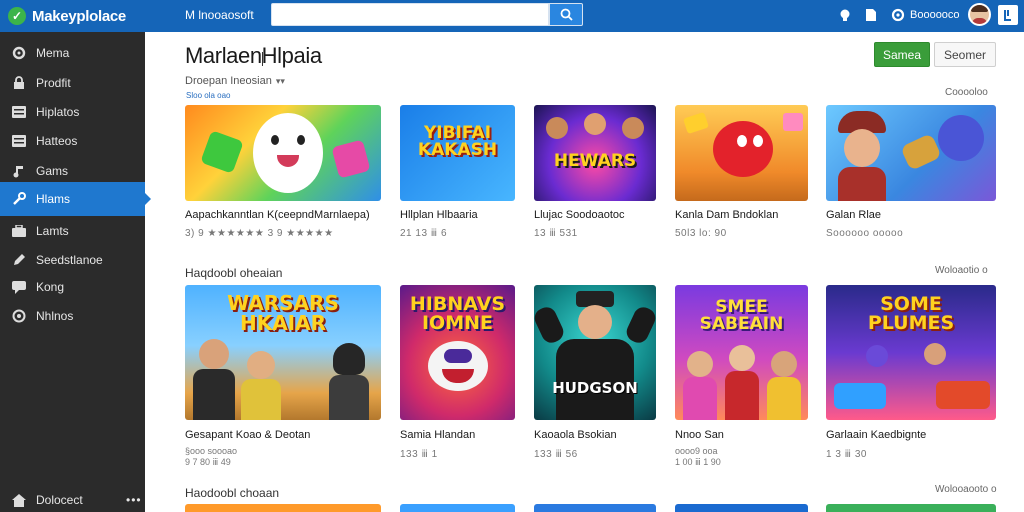 Image resolution: width=1024 pixels, height=512 pixels. What do you see at coordinates (69, 260) in the screenshot?
I see `sidebar-item-label: Seedstlanoe` at bounding box center [69, 260].